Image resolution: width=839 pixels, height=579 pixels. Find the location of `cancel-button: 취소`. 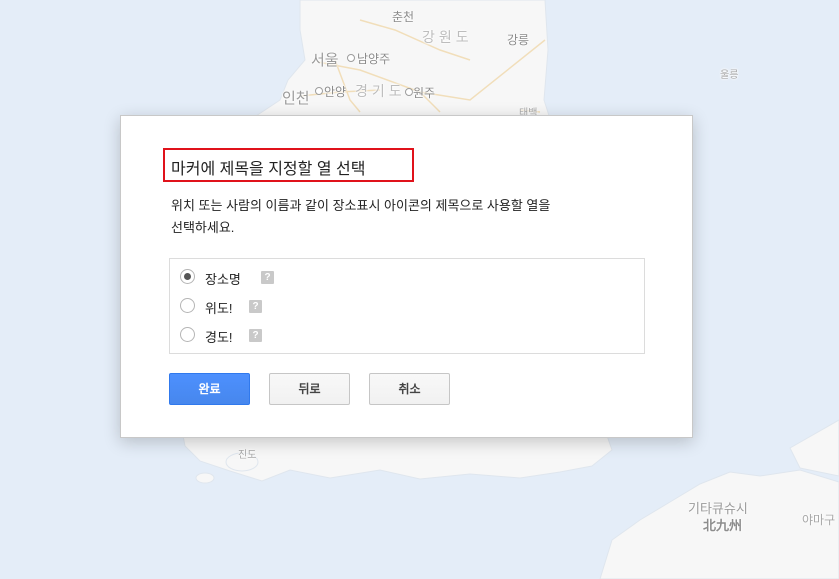

cancel-button: 취소 is located at coordinates (409, 389).